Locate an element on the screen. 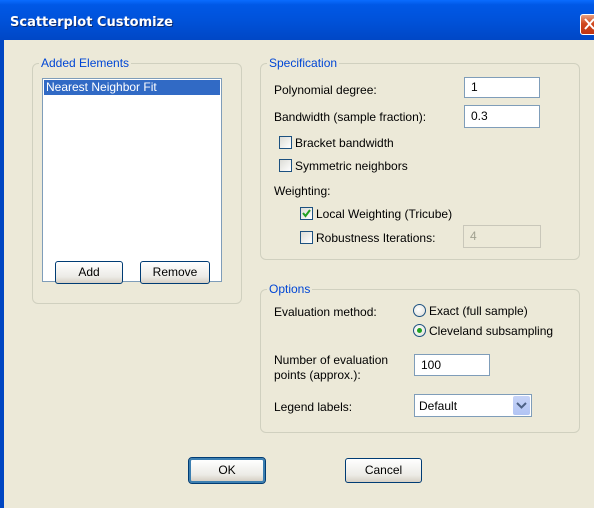  close-icon is located at coordinates (589, 24).